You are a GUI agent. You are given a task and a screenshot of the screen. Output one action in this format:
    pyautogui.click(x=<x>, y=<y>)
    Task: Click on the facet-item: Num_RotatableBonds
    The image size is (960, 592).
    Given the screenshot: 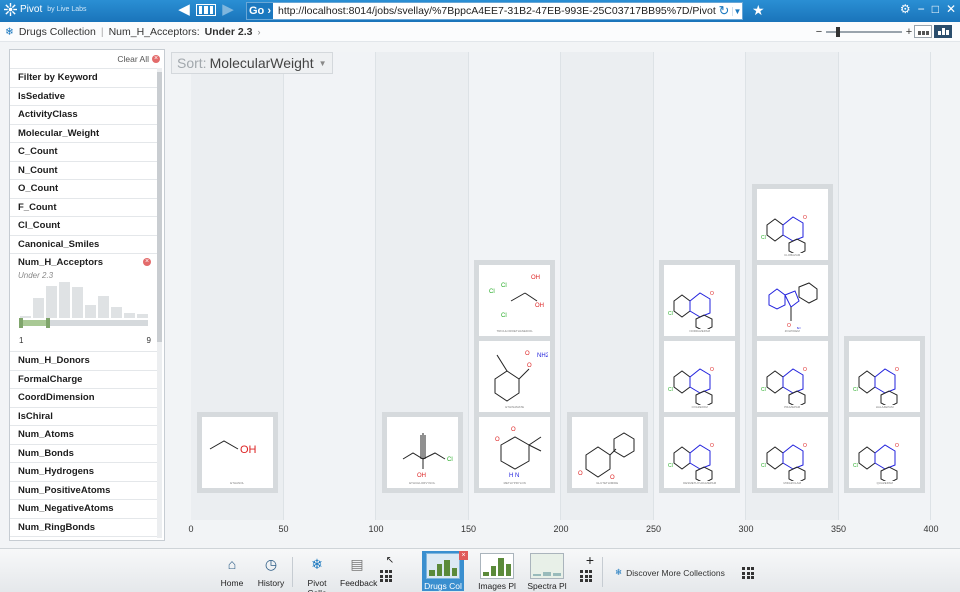 What is the action you would take?
    pyautogui.click(x=83, y=538)
    